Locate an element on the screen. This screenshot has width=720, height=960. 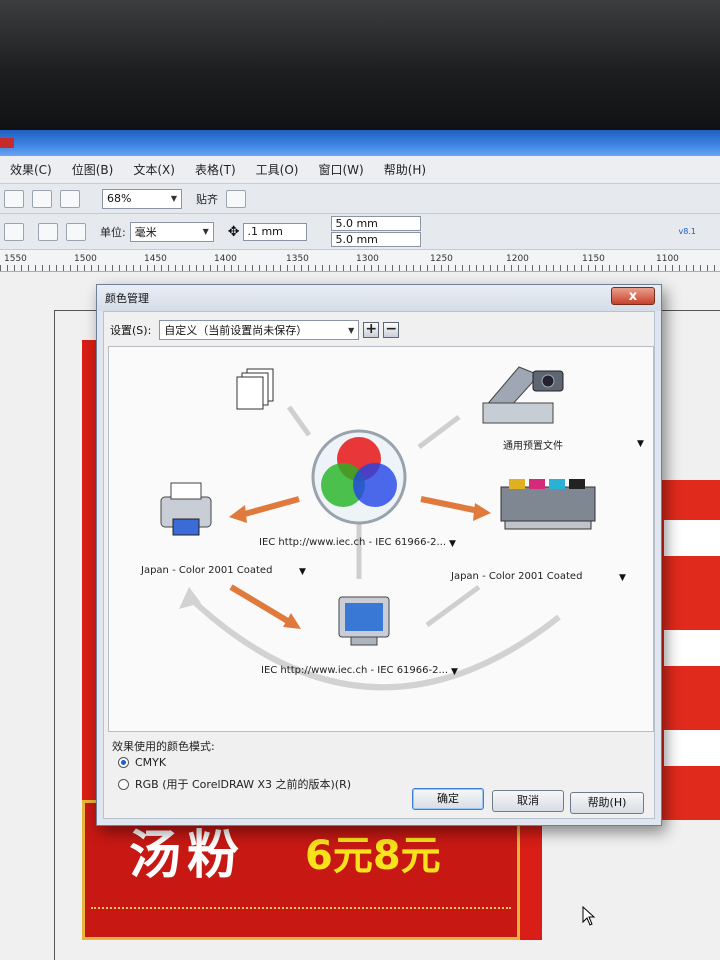
documents-arrow is located at coordinates (299, 421).